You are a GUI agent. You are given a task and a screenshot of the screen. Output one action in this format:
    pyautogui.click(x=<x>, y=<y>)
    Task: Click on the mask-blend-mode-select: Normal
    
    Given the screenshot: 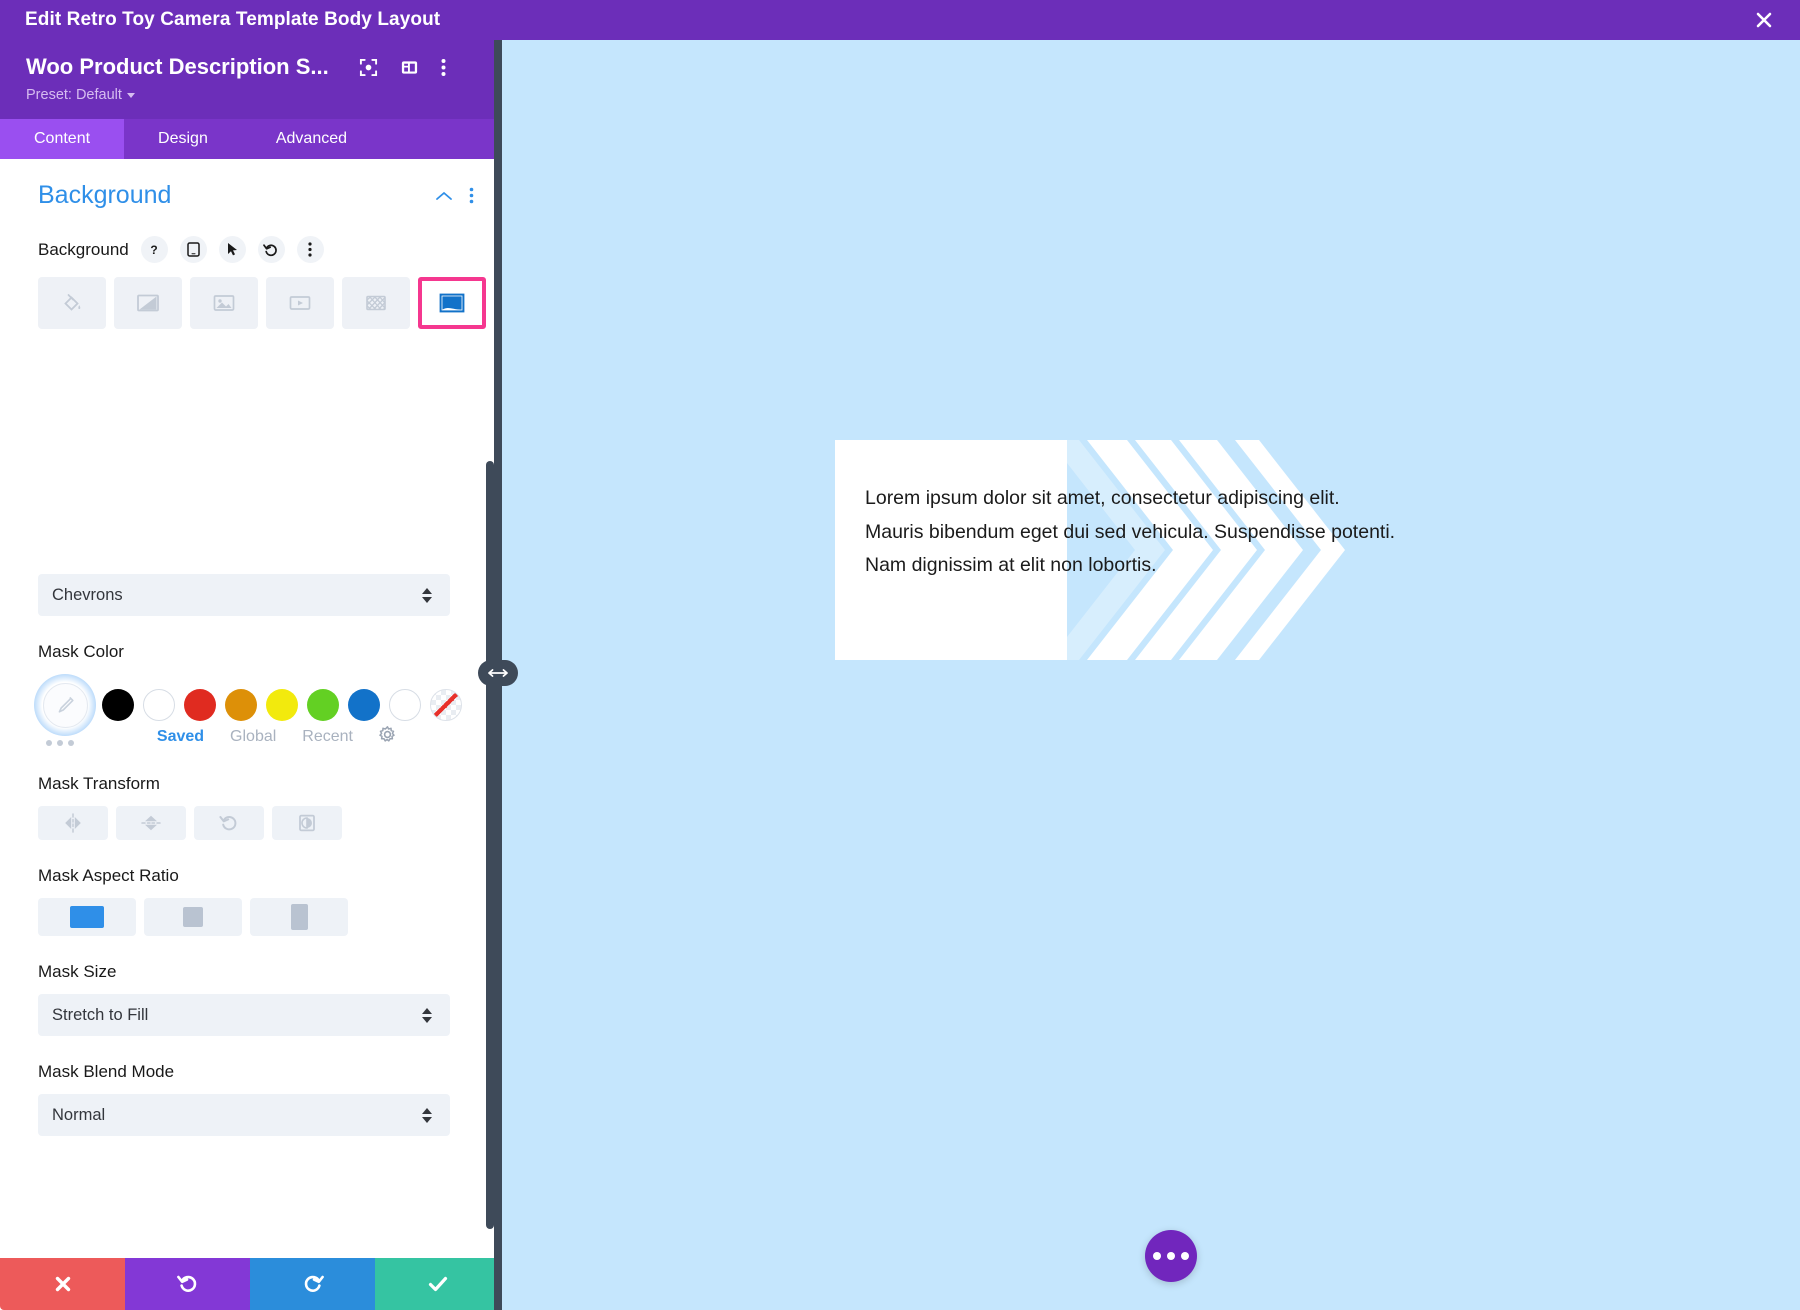 What is the action you would take?
    pyautogui.click(x=244, y=1115)
    